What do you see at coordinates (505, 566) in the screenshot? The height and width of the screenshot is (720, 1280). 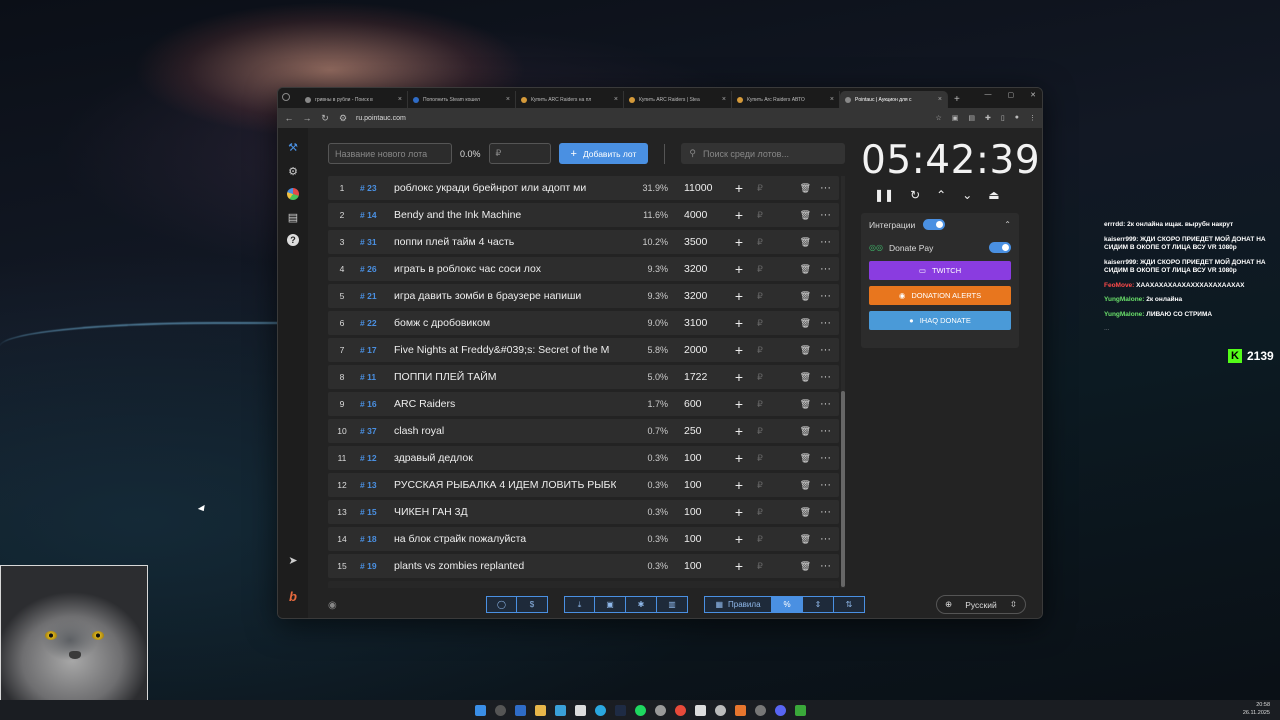 I see `lot-name: plants vs zombies replanted` at bounding box center [505, 566].